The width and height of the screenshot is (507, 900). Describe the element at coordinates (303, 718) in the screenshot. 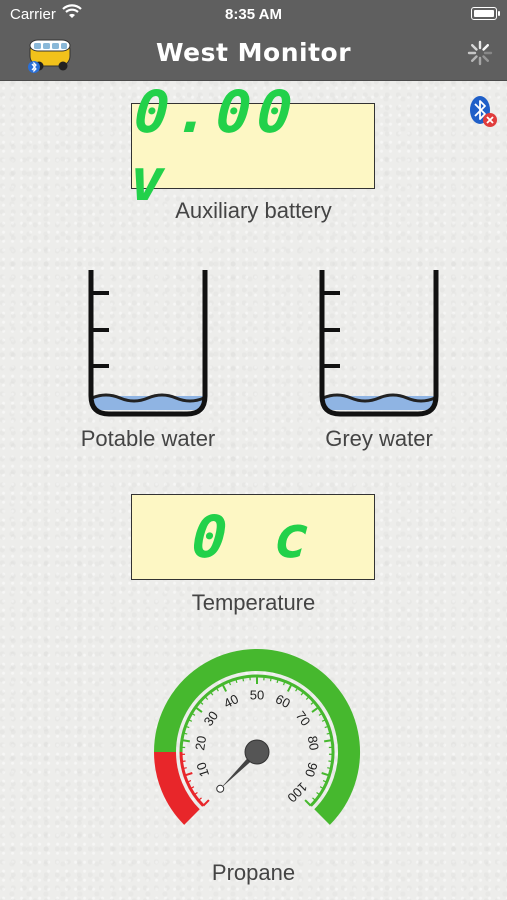

I see `gauge-scale-label: 70` at that location.